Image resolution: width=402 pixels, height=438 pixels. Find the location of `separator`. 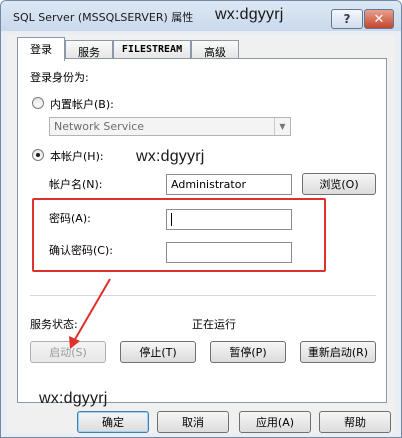

separator is located at coordinates (203, 296).